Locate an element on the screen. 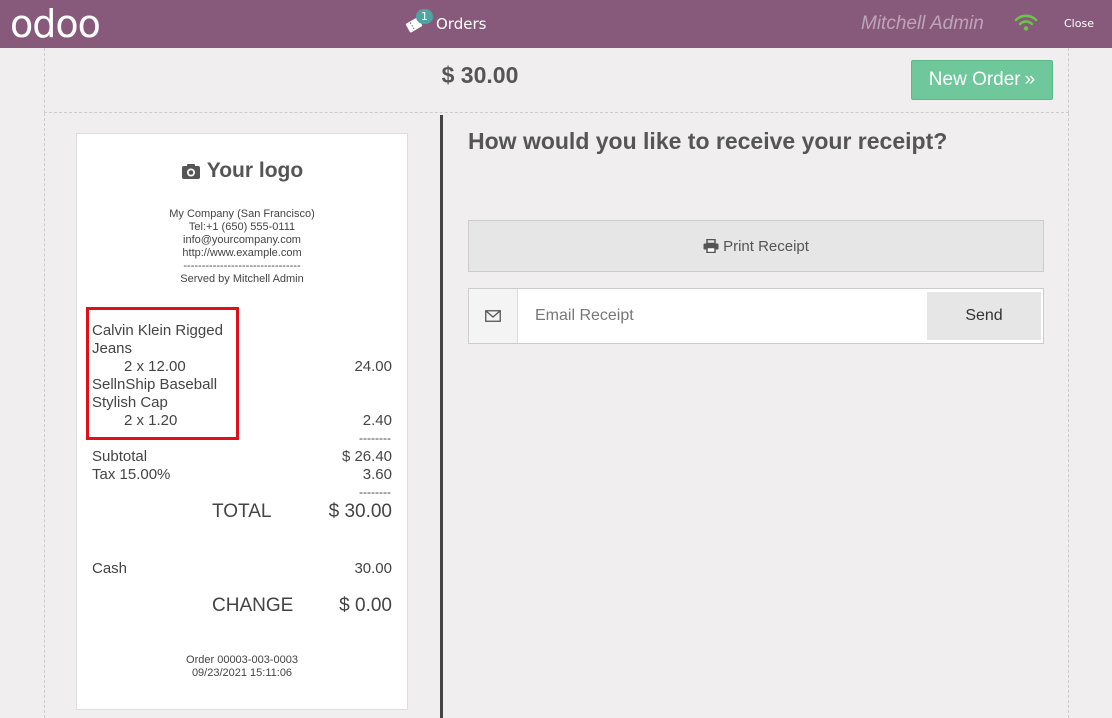 Image resolution: width=1112 pixels, height=718 pixels. company-name: My Company (San Francisco) is located at coordinates (242, 214).